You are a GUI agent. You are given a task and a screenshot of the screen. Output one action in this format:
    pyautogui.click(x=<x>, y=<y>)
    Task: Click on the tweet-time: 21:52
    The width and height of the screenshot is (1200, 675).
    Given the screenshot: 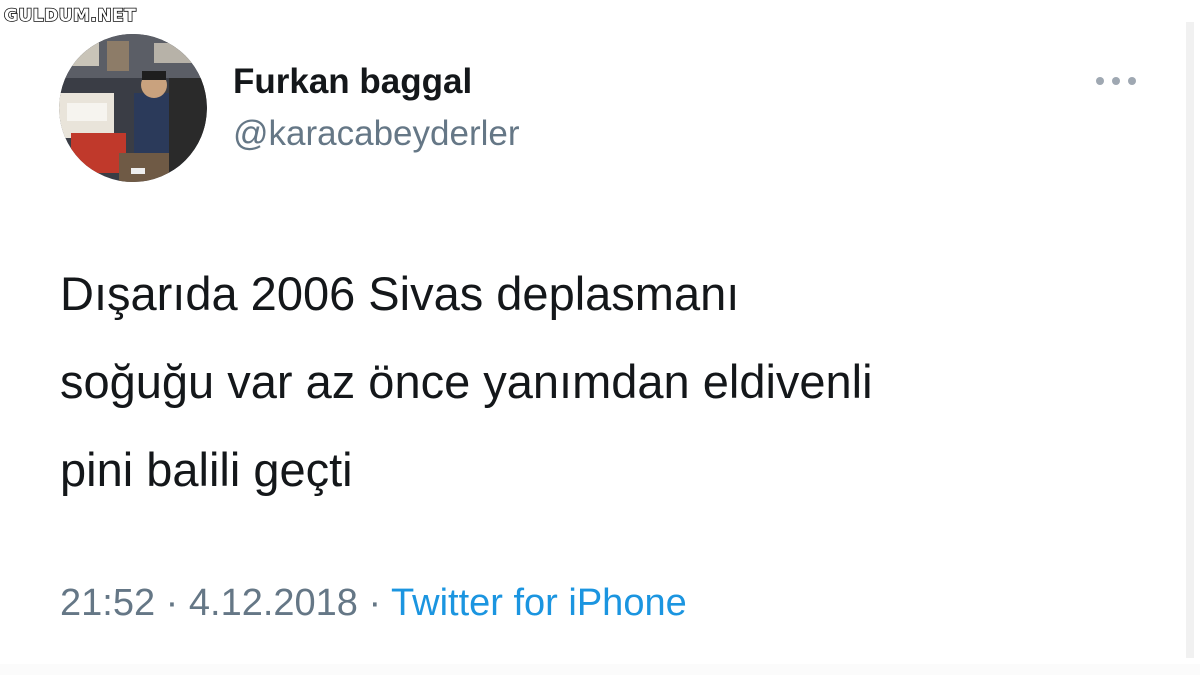 What is the action you would take?
    pyautogui.click(x=107, y=603)
    